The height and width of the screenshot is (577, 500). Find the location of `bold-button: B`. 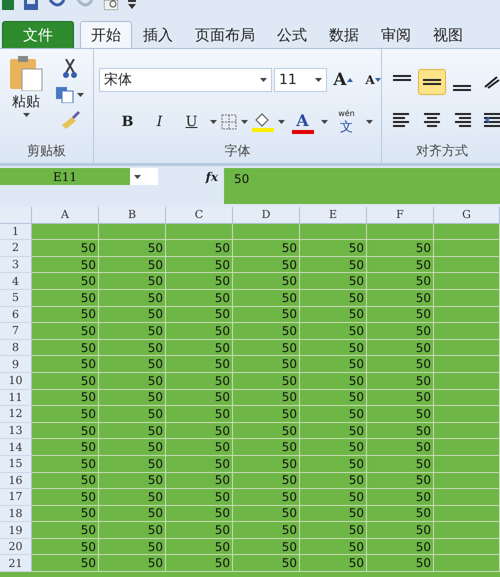

bold-button: B is located at coordinates (128, 122).